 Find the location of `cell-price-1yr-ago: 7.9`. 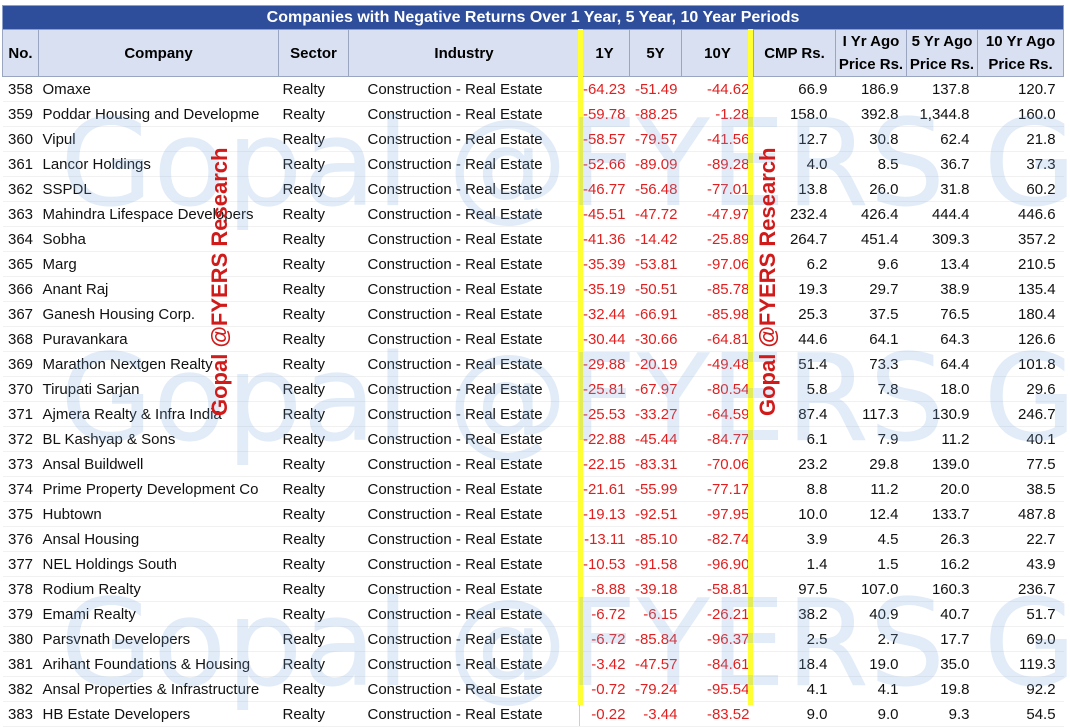

cell-price-1yr-ago: 7.9 is located at coordinates (871, 439).